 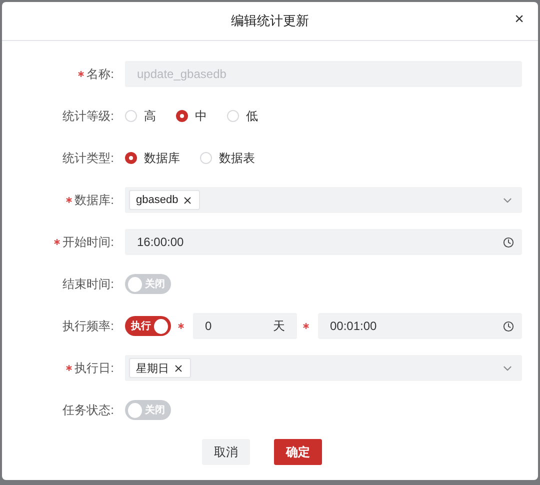 I want to click on field-label: 名称:, so click(x=100, y=74).